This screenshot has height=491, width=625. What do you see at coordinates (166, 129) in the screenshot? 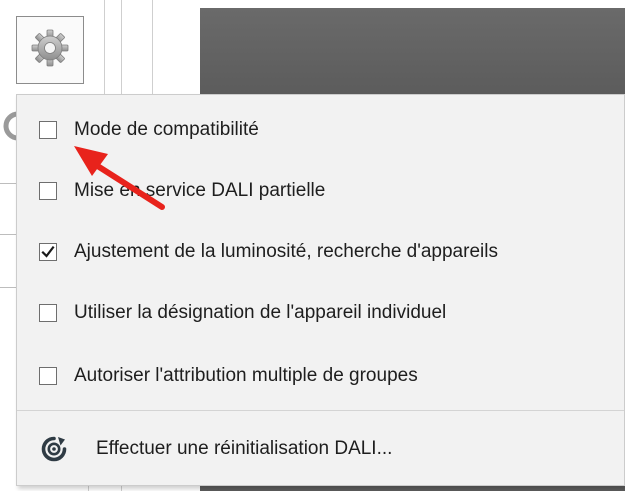
I see `menu-item-label: Mode de compatibilité` at bounding box center [166, 129].